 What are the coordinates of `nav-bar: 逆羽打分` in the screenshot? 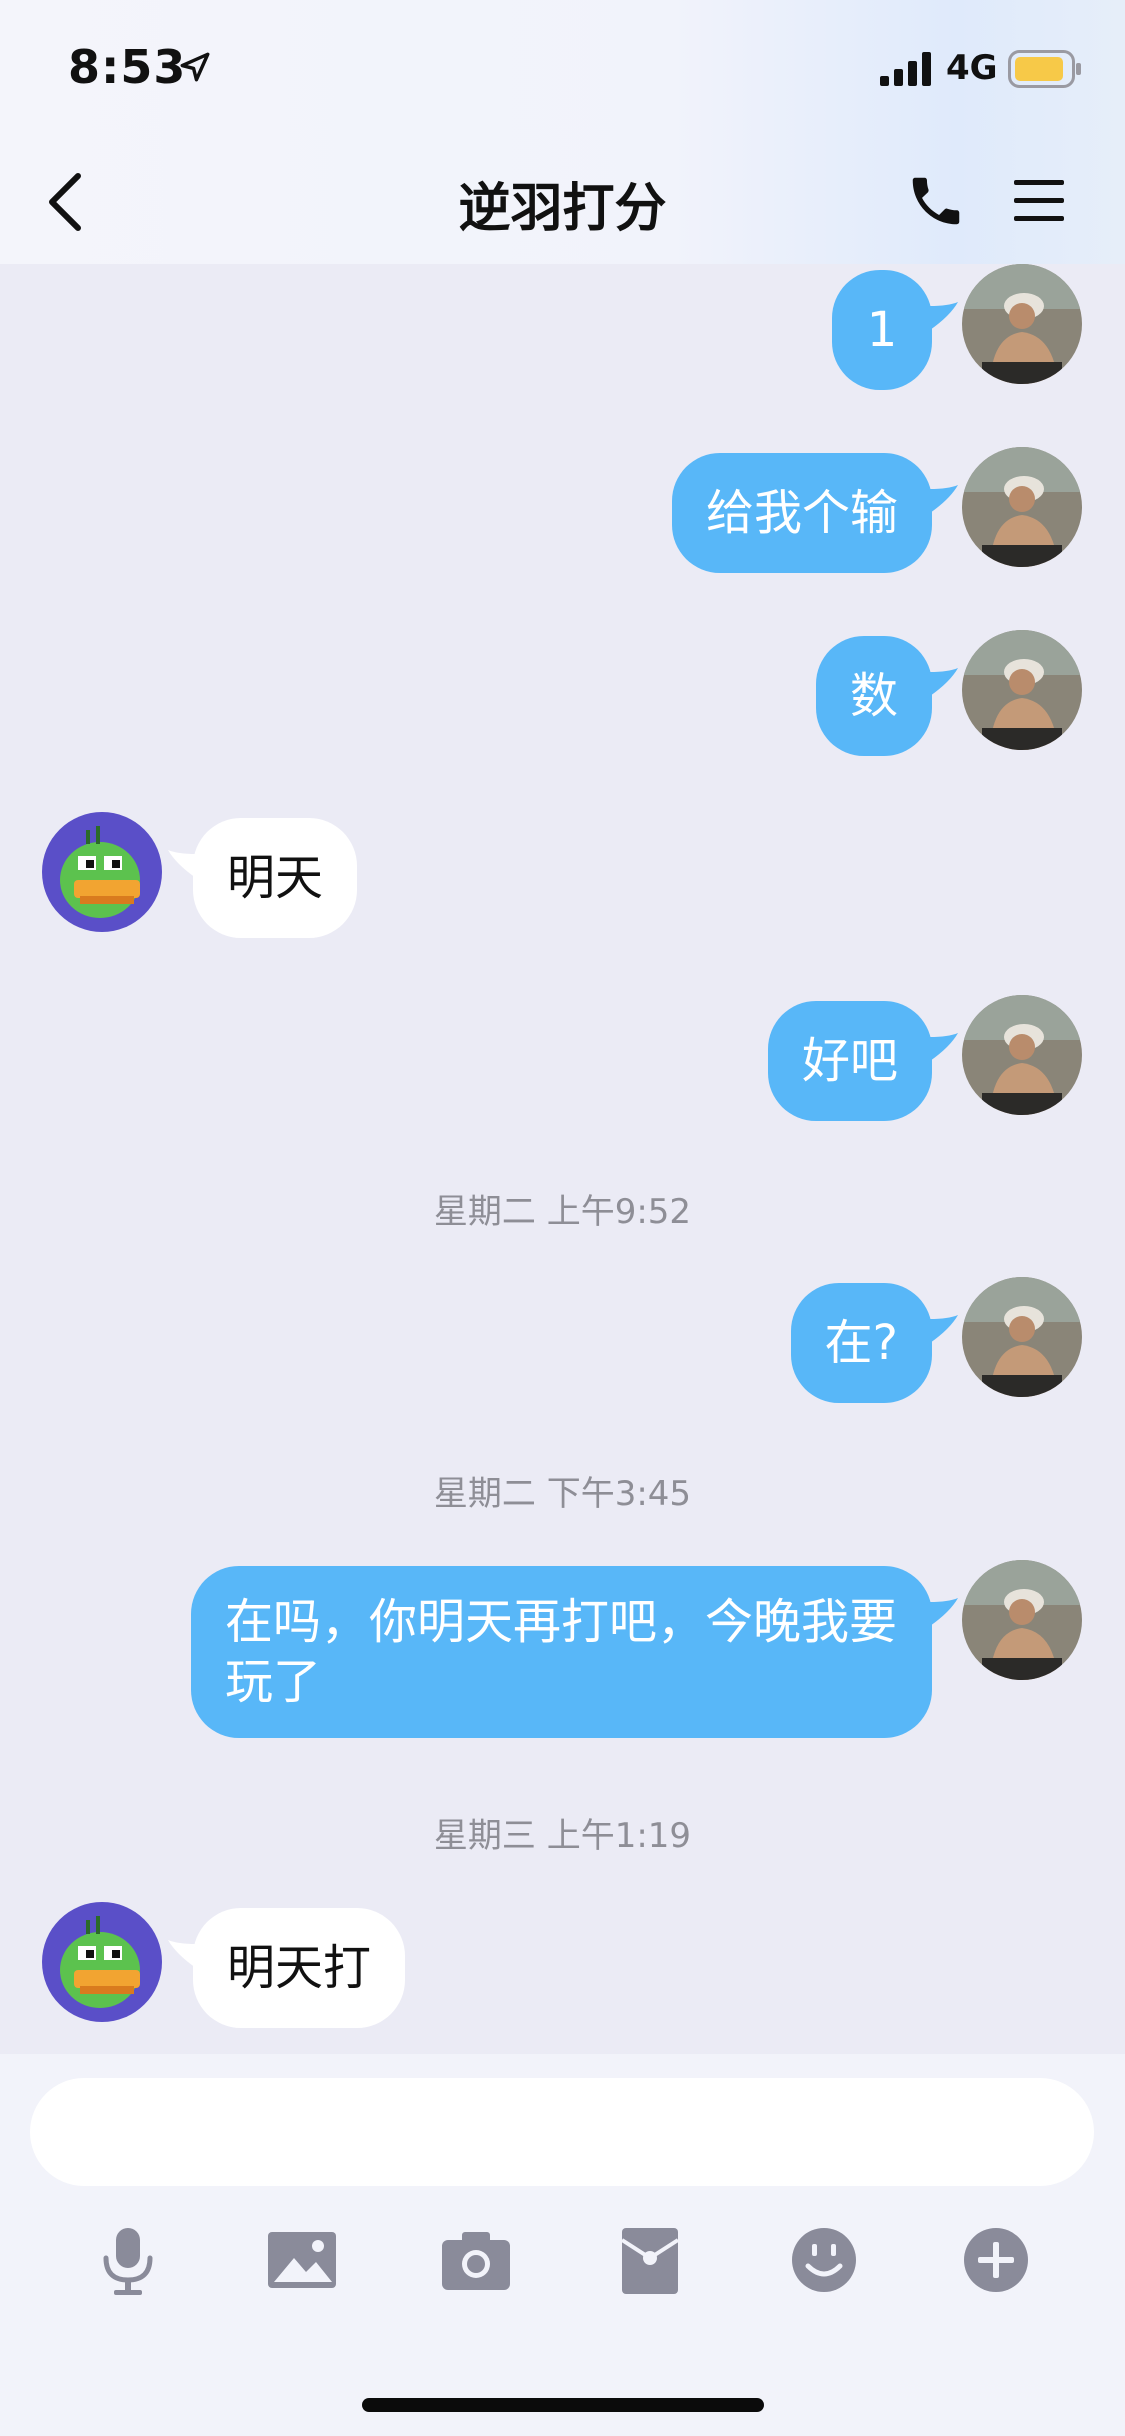 It's located at (562, 202).